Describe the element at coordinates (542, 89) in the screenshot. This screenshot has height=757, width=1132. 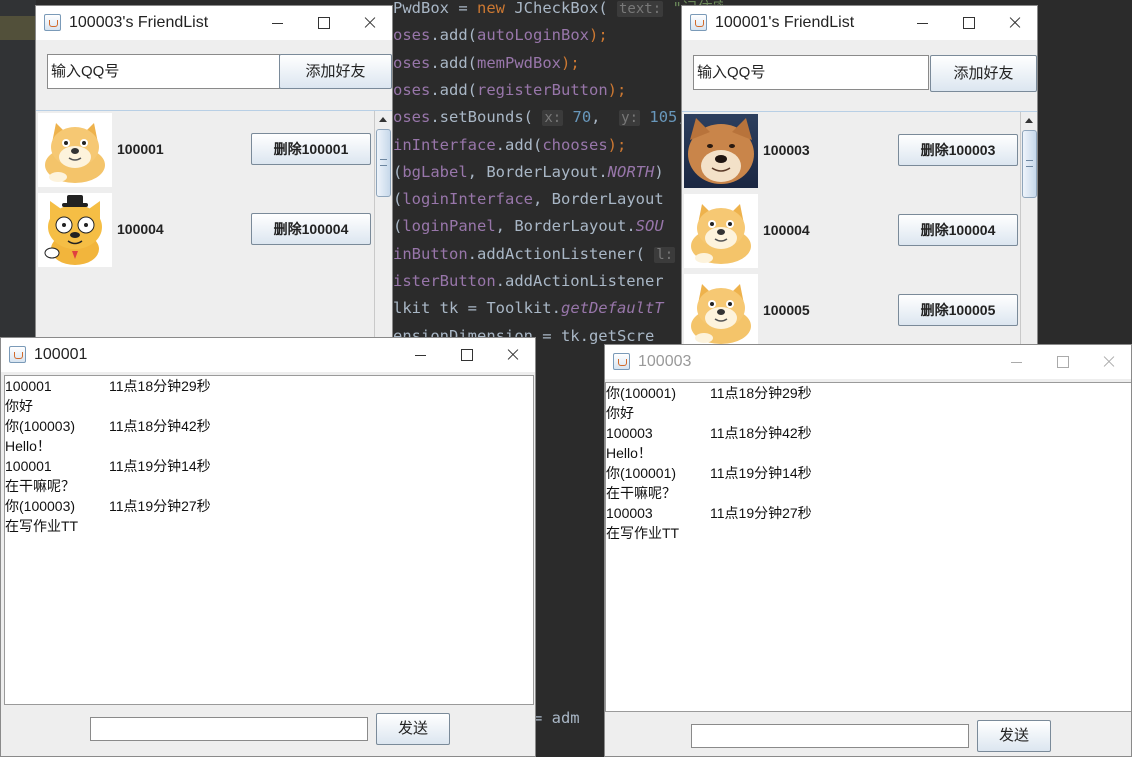
I see `code-token: registerButton` at that location.